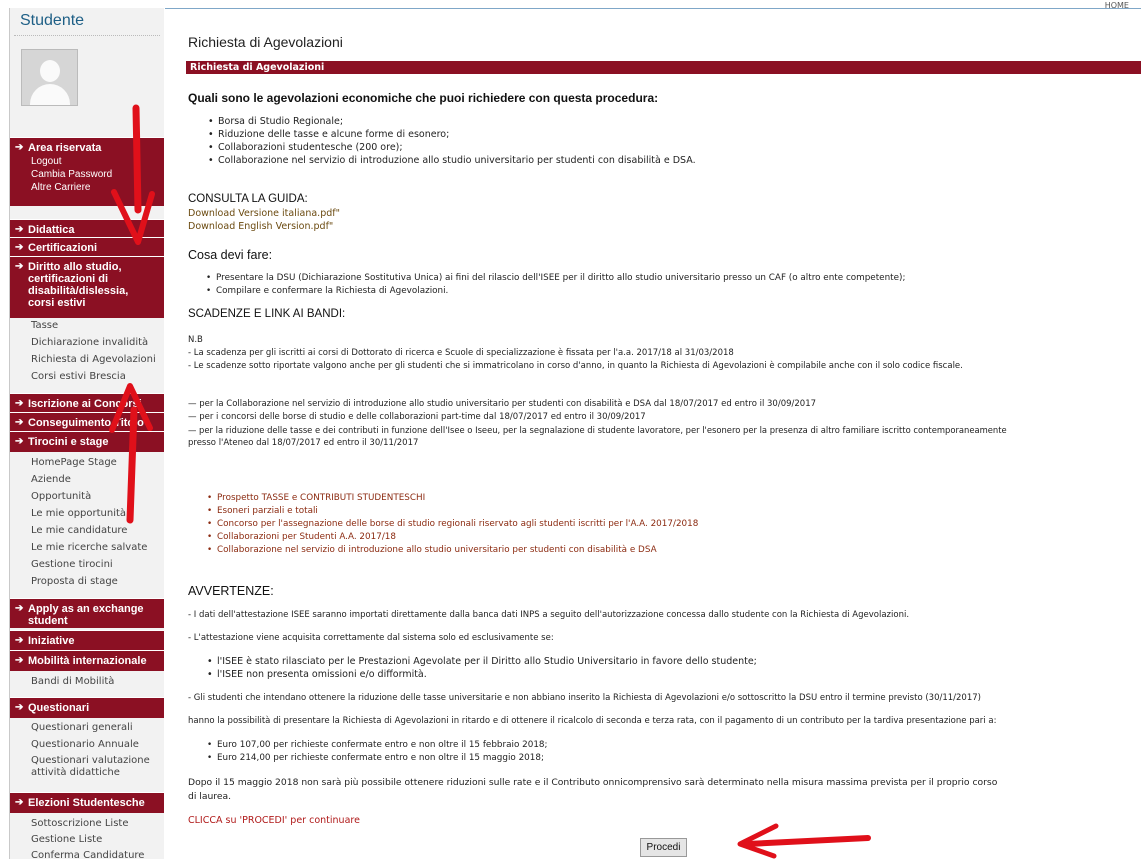  Describe the element at coordinates (274, 820) in the screenshot. I see `procedi-note: CLICCA su 'PROCEDI' per continuare` at that location.